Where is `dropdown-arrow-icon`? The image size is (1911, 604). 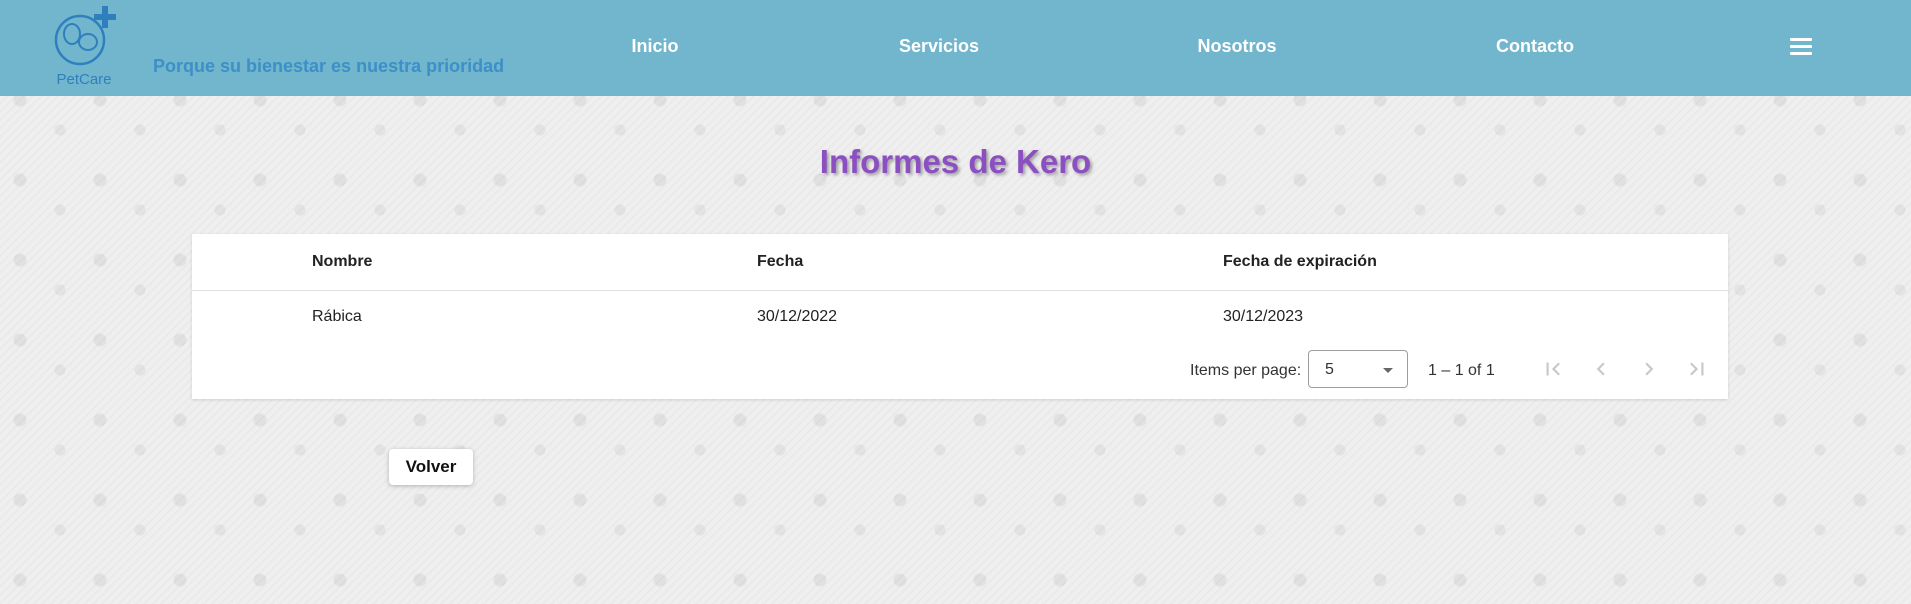 dropdown-arrow-icon is located at coordinates (1388, 370).